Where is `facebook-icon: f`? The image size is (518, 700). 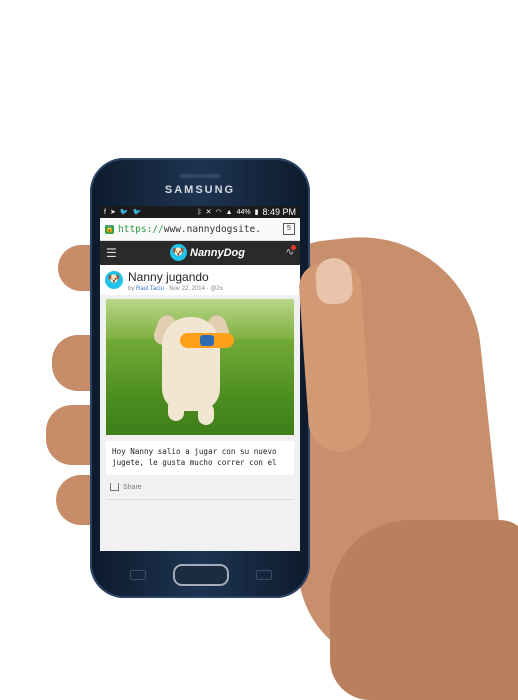
facebook-icon: f is located at coordinates (105, 212).